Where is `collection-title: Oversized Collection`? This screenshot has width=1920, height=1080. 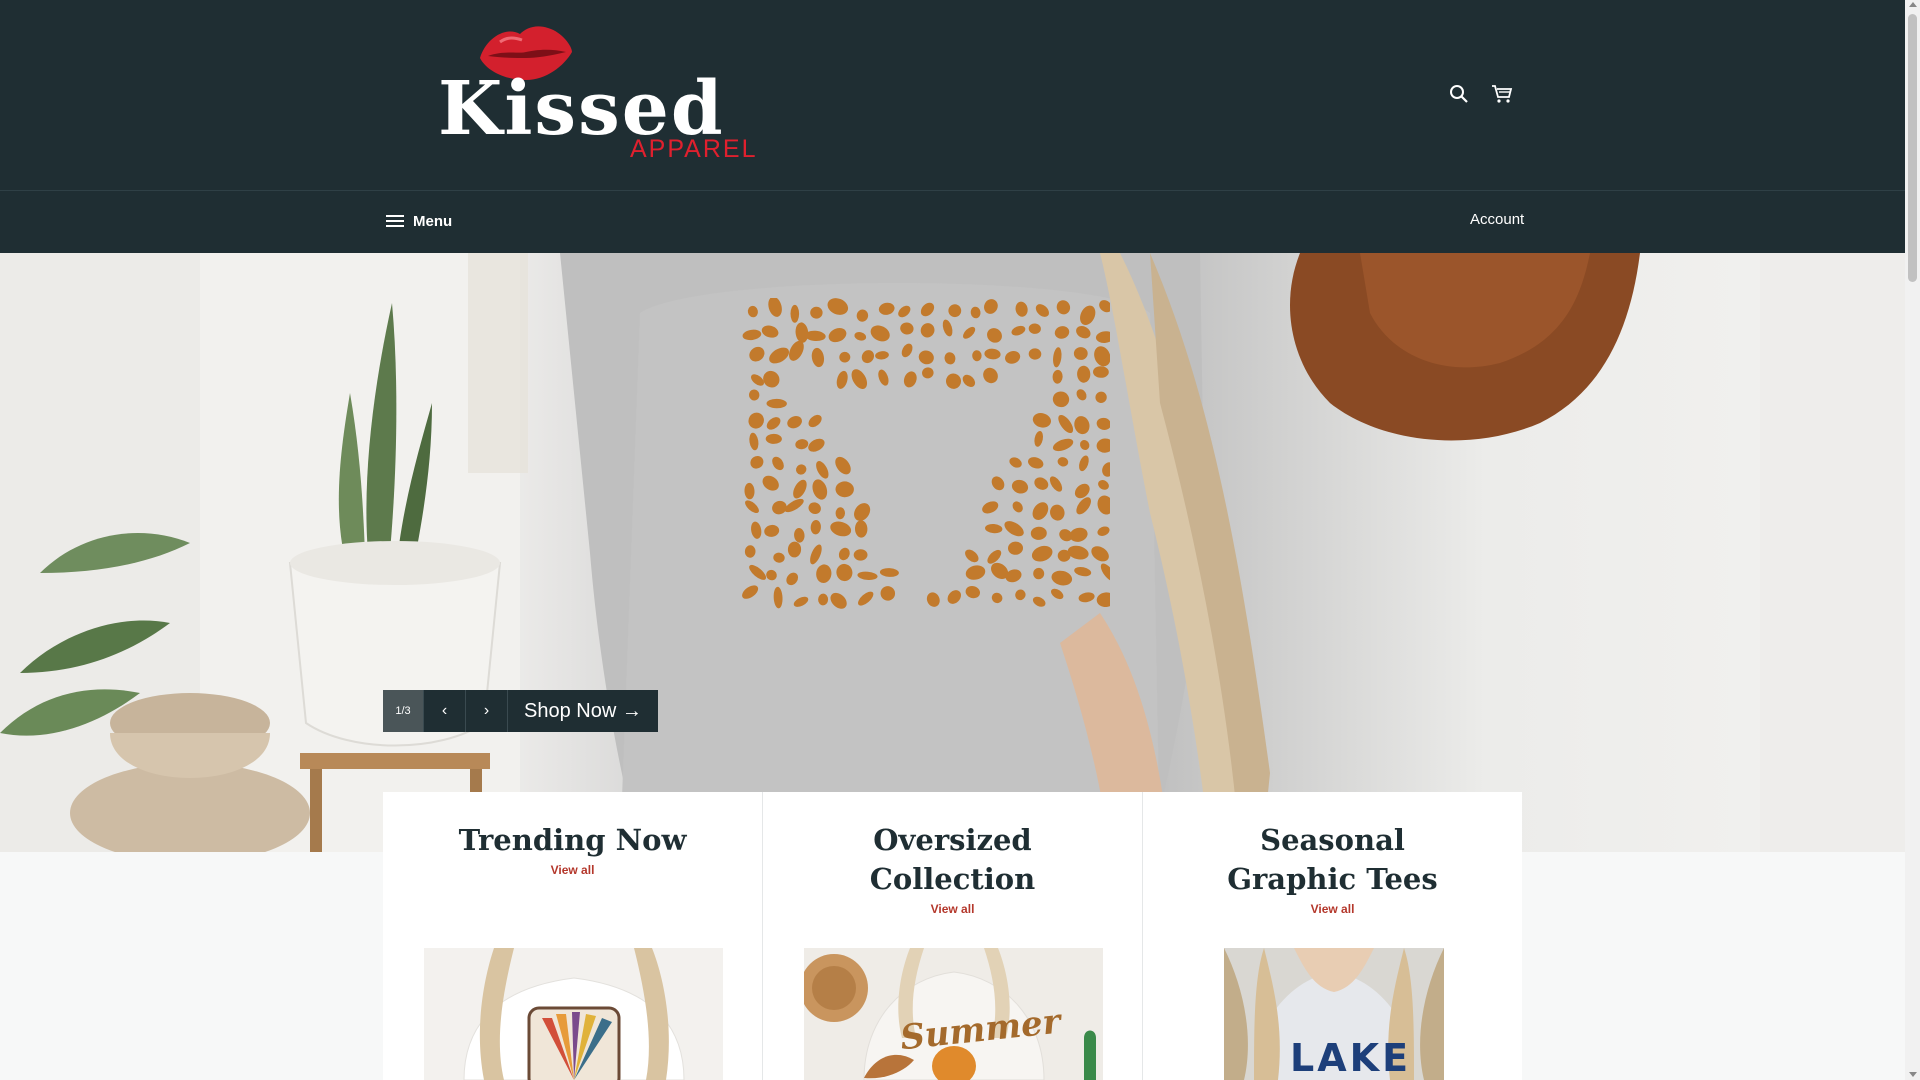 collection-title: Oversized Collection is located at coordinates (952, 860).